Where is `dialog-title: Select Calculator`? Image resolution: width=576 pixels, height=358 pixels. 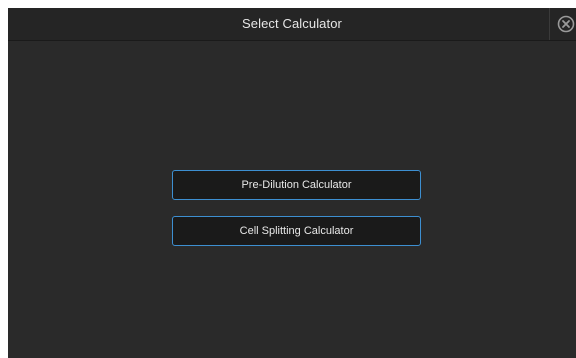 dialog-title: Select Calculator is located at coordinates (292, 23).